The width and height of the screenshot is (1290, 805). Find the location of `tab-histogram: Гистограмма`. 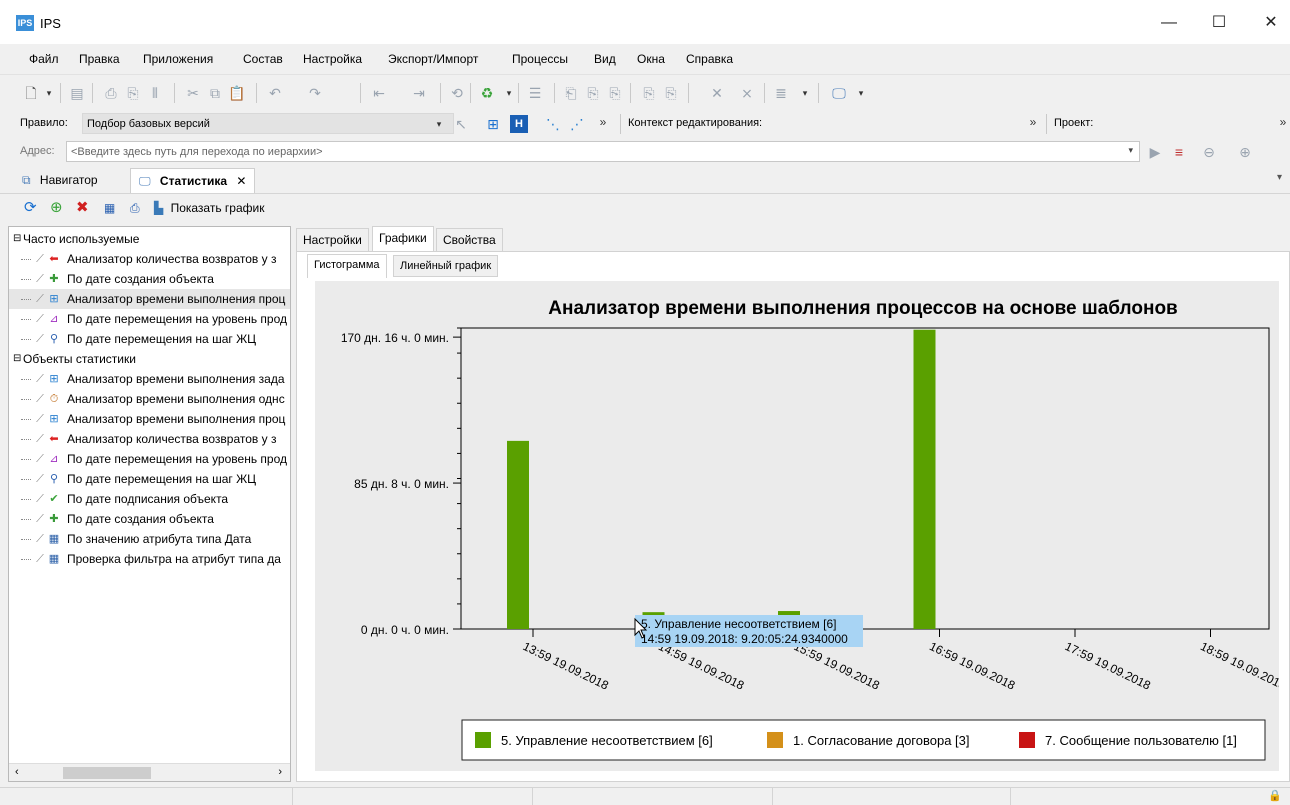

tab-histogram: Гистограмма is located at coordinates (347, 266).